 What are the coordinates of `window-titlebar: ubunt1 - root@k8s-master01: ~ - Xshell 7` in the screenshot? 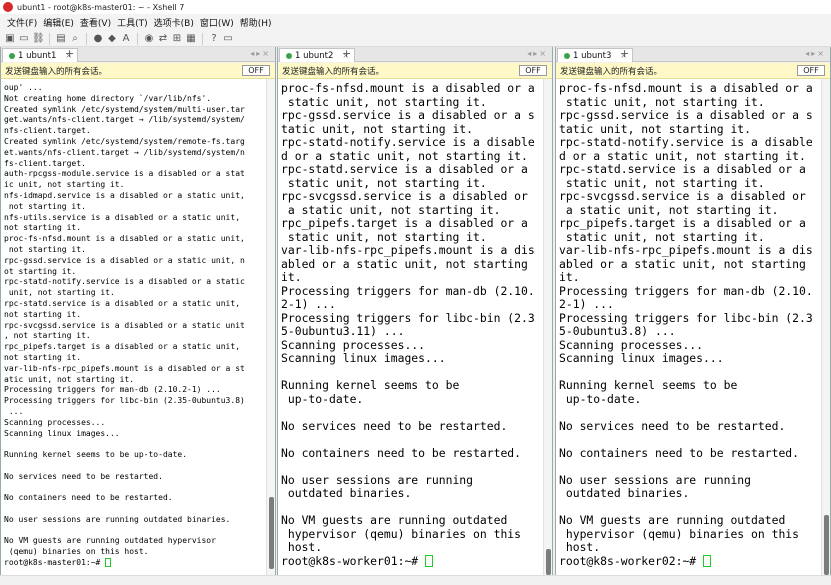 It's located at (415, 7).